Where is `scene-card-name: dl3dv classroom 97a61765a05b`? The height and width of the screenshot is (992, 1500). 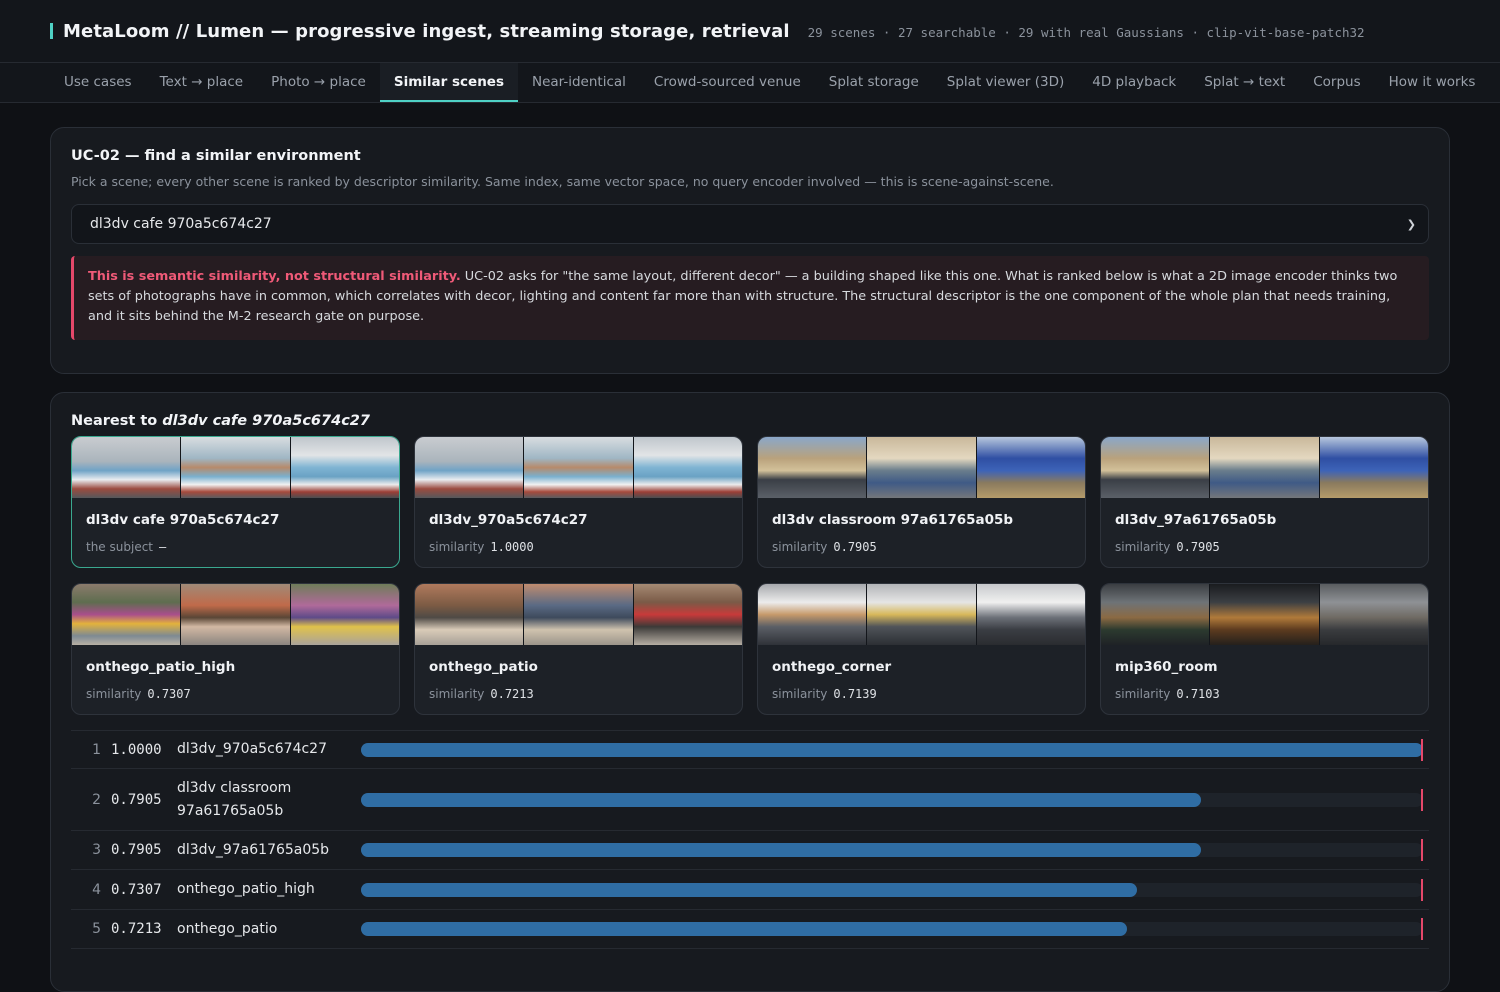
scene-card-name: dl3dv classroom 97a61765a05b is located at coordinates (893, 520).